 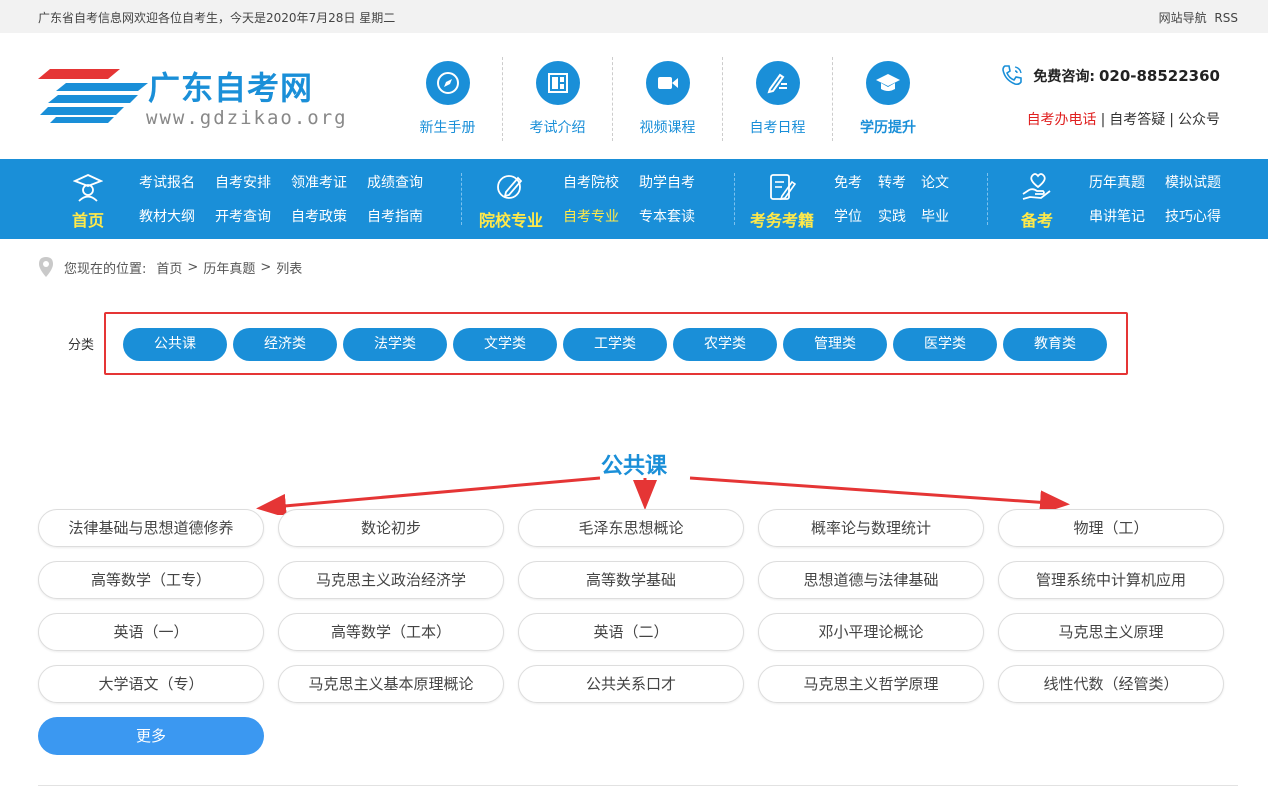 I want to click on logo-title: 广东自考网, so click(x=231, y=88).